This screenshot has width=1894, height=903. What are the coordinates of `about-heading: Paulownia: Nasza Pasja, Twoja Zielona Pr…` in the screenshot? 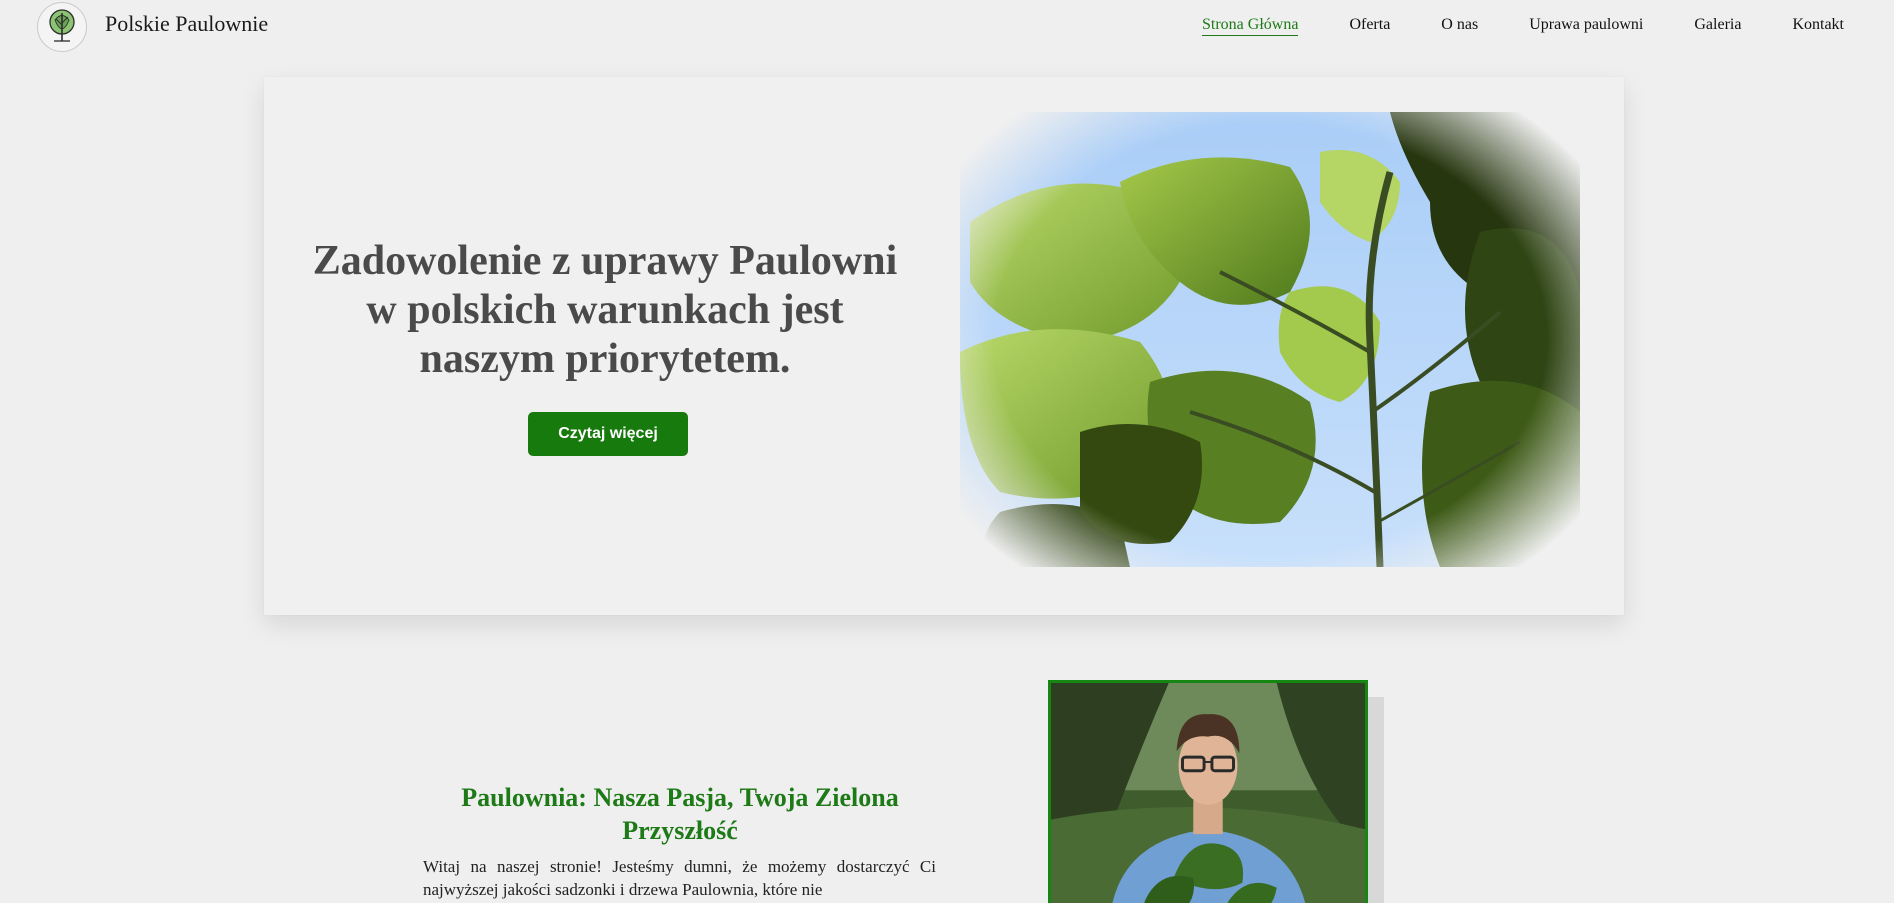 It's located at (680, 814).